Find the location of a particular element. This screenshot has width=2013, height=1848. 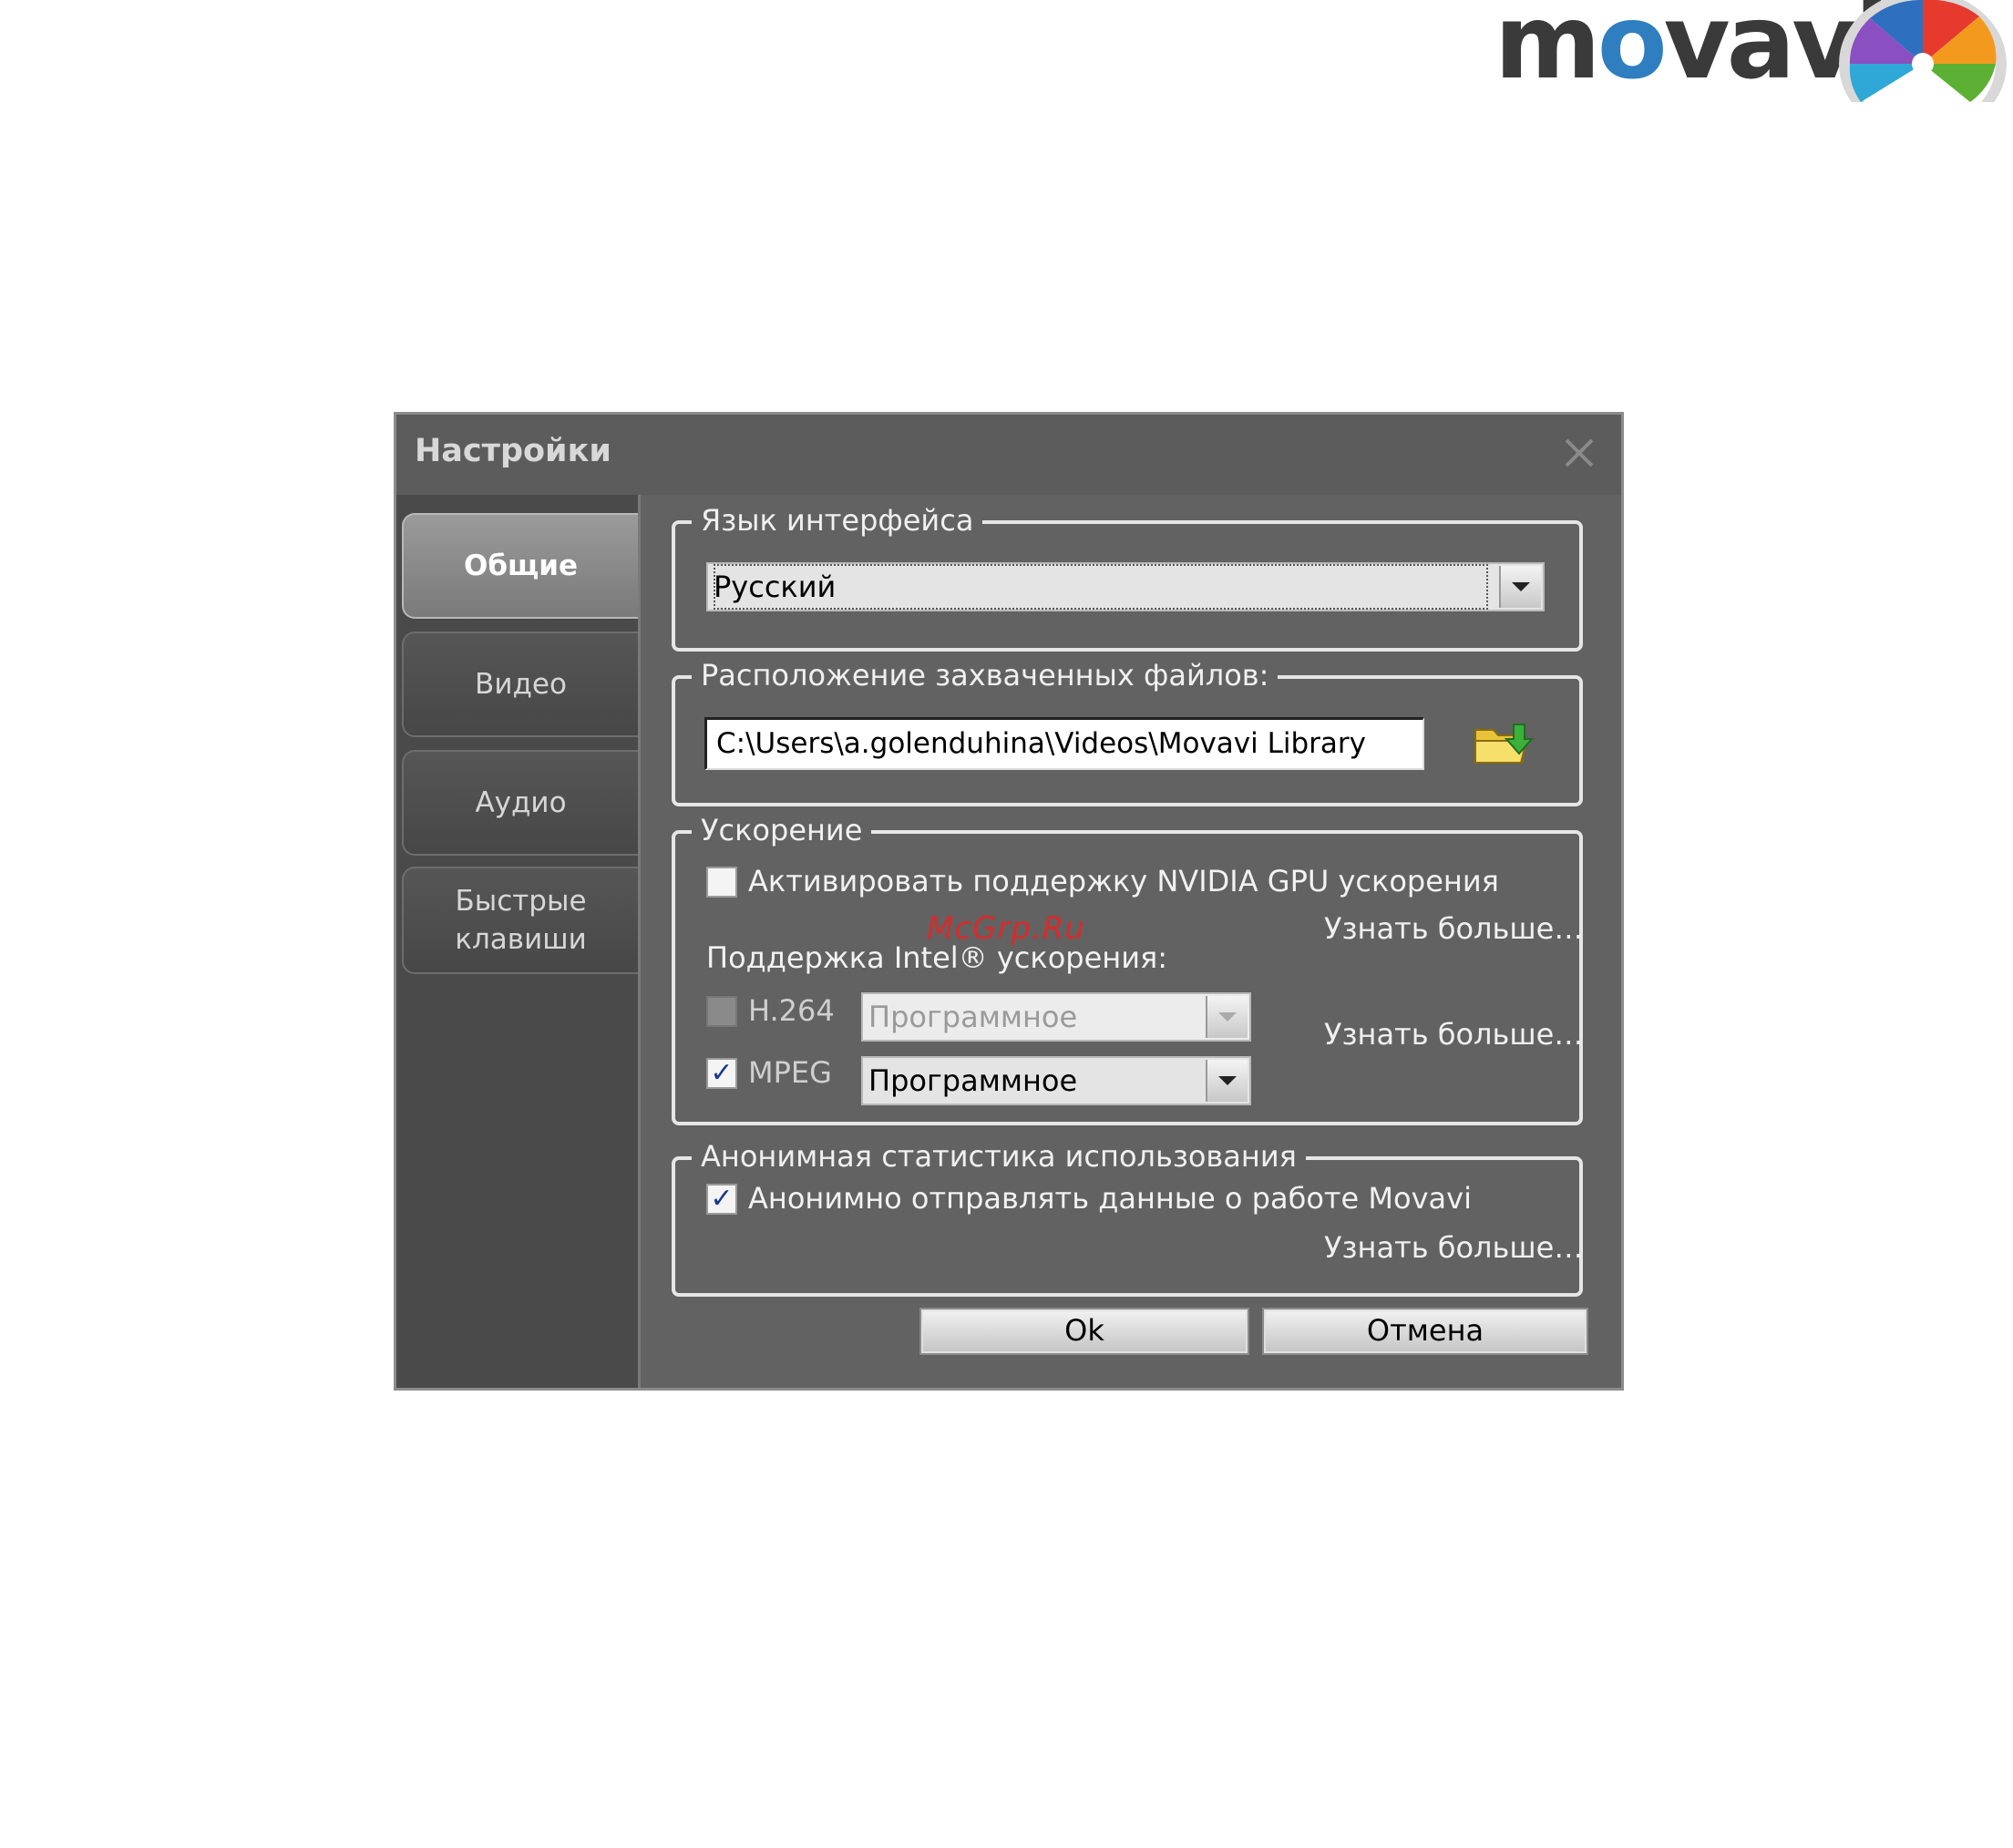

tab-audio: Аудио is located at coordinates (520, 803).